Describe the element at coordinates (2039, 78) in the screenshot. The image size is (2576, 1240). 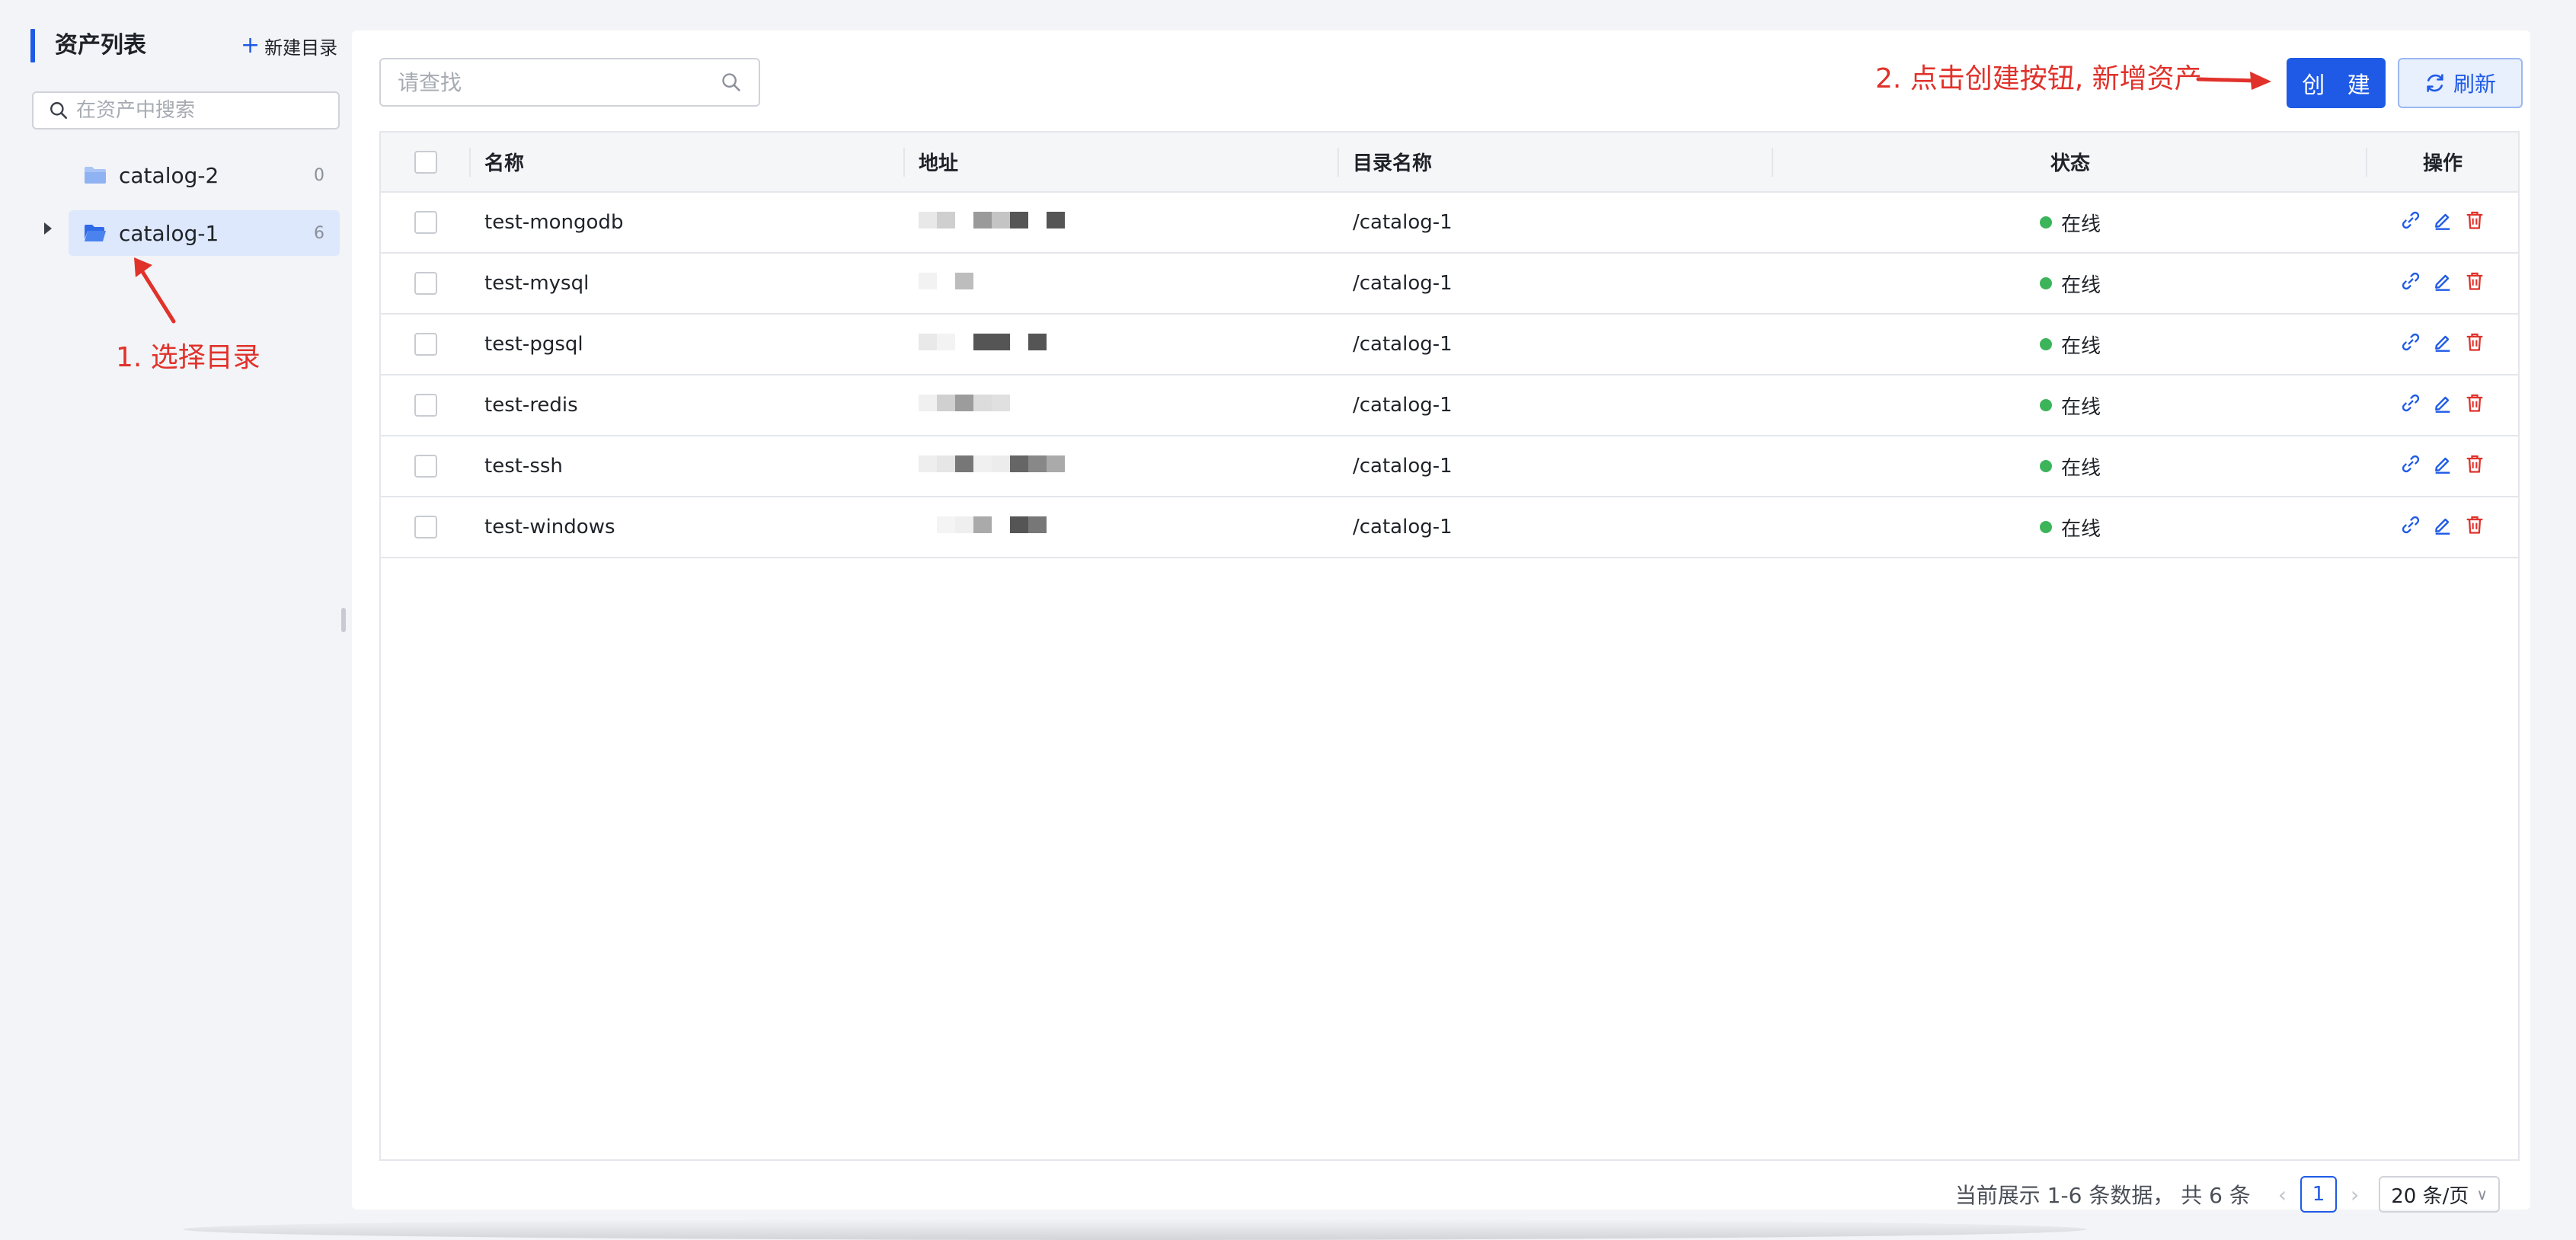
I see `annotation-step-2: 2. 点击创建按钮, 新增资产` at that location.